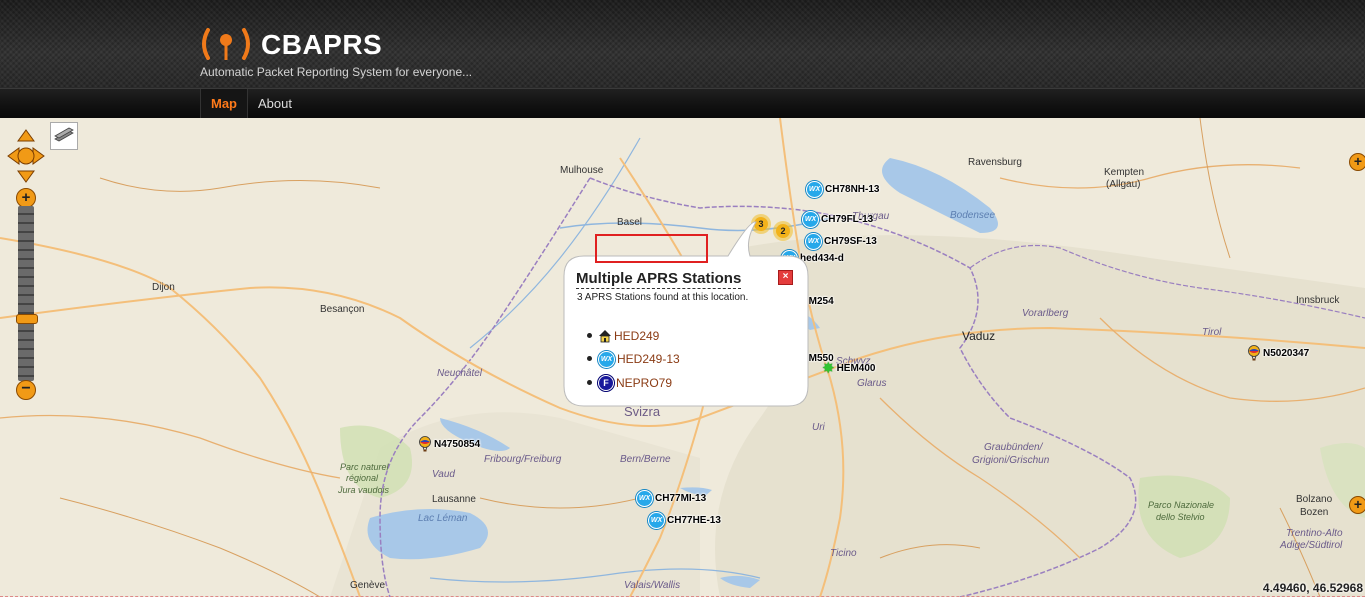 The height and width of the screenshot is (597, 1365). I want to click on station-label: CH77HE-13, so click(694, 520).